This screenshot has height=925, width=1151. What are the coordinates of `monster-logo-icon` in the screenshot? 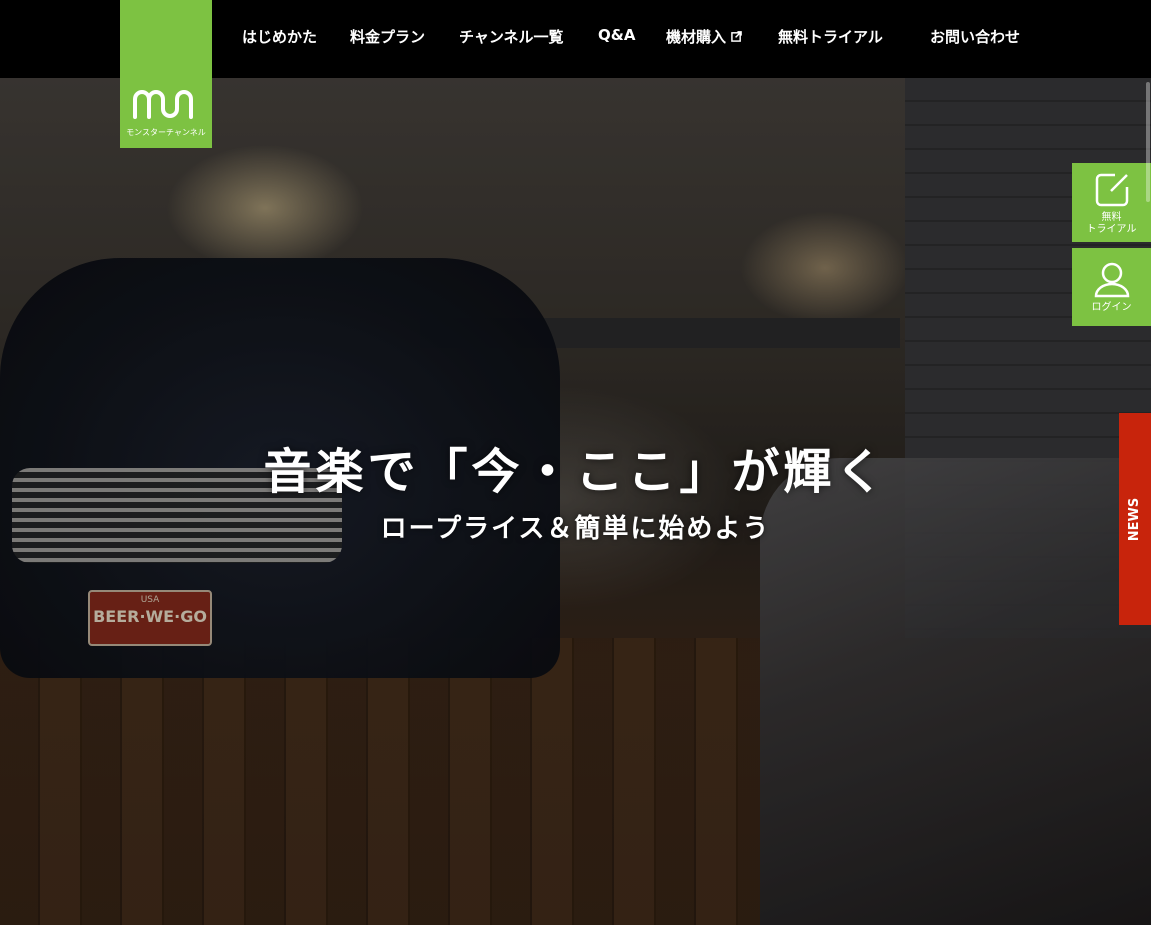 It's located at (163, 104).